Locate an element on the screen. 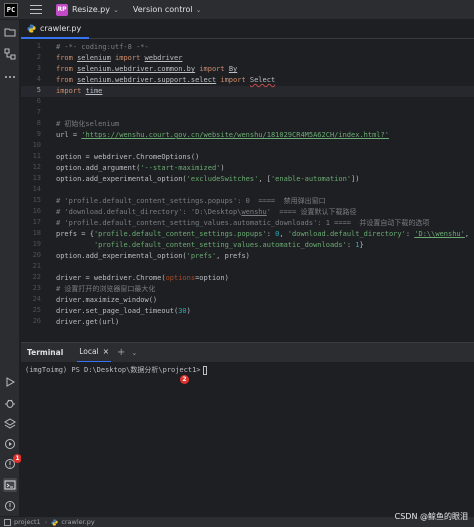  code-token: # 设置打开的浏览器窗口最大化 is located at coordinates (106, 289).